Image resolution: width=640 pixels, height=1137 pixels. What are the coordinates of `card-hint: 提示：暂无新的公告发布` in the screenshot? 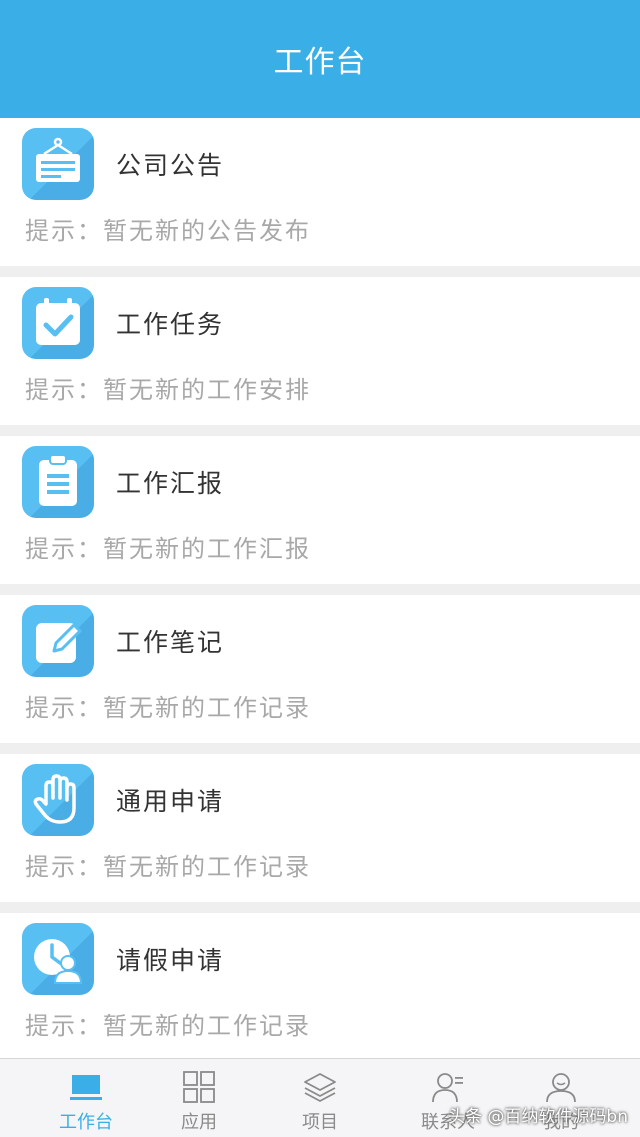 It's located at (168, 231).